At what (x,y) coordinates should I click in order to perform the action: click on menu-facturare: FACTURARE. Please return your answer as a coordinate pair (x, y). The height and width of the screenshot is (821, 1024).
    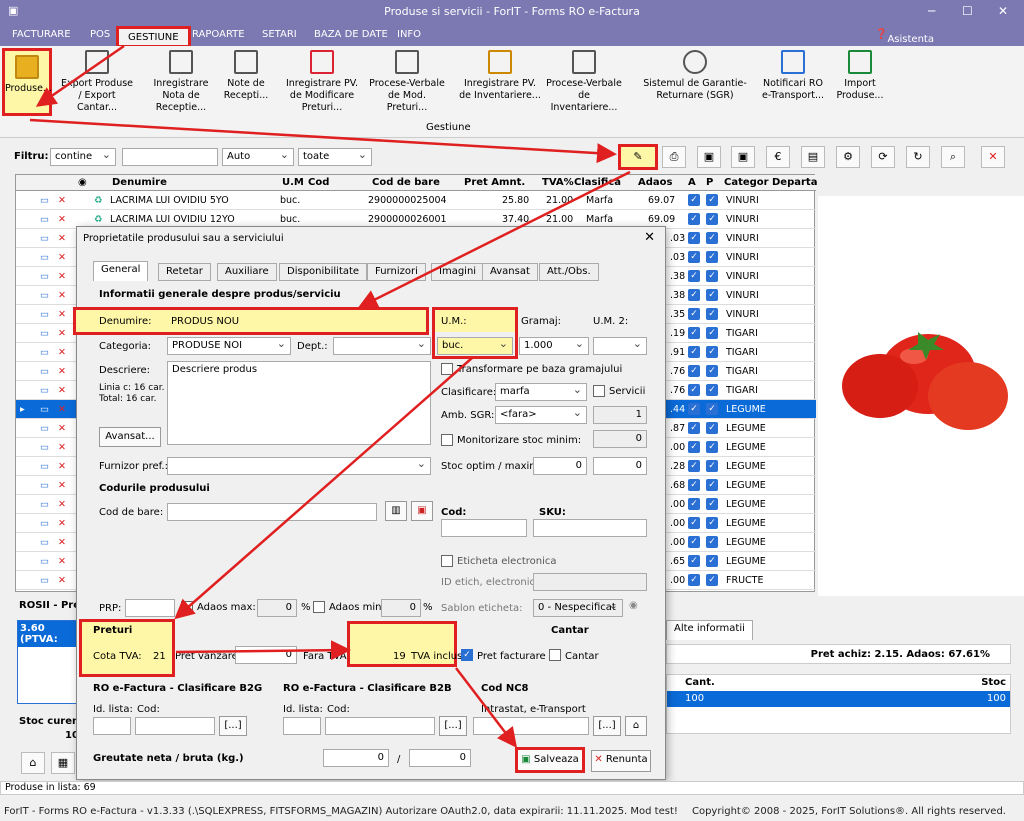
    Looking at the image, I should click on (41, 34).